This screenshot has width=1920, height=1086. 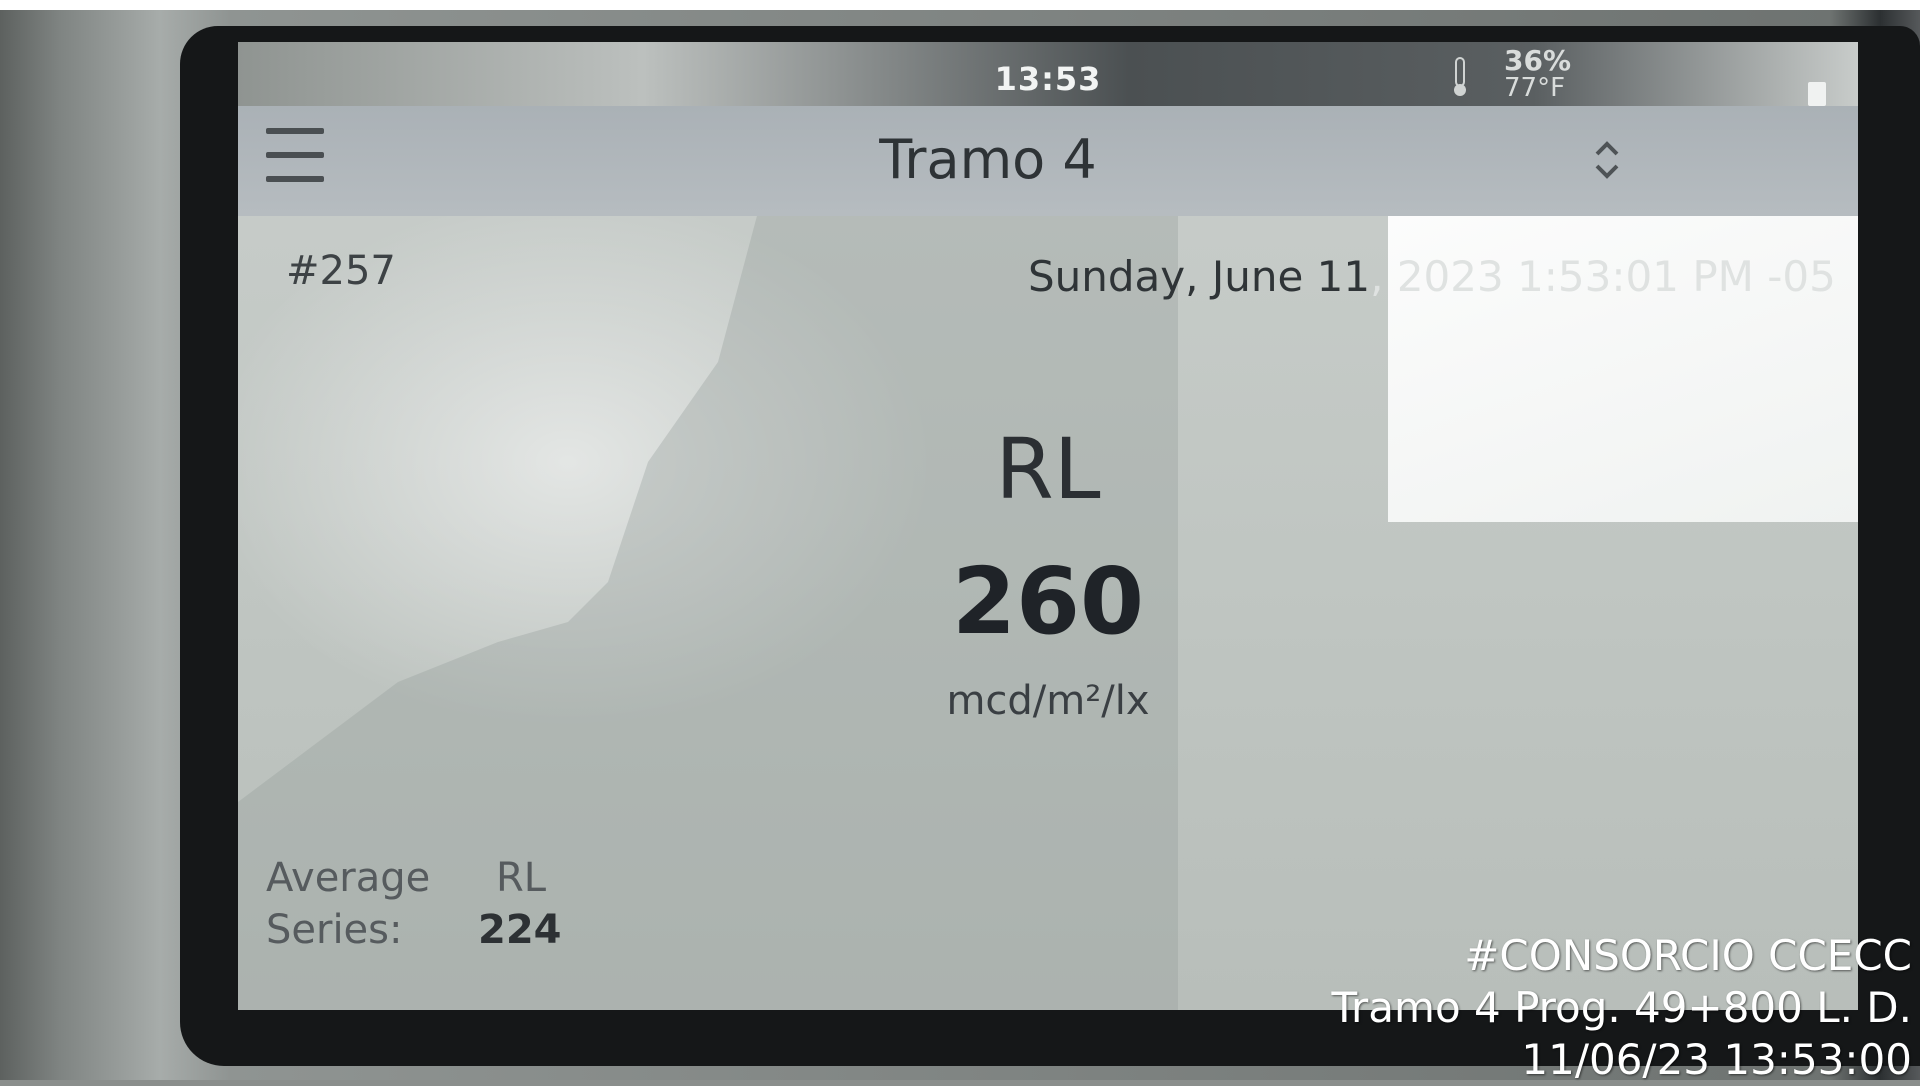 I want to click on page-title: Tramo 4, so click(x=988, y=159).